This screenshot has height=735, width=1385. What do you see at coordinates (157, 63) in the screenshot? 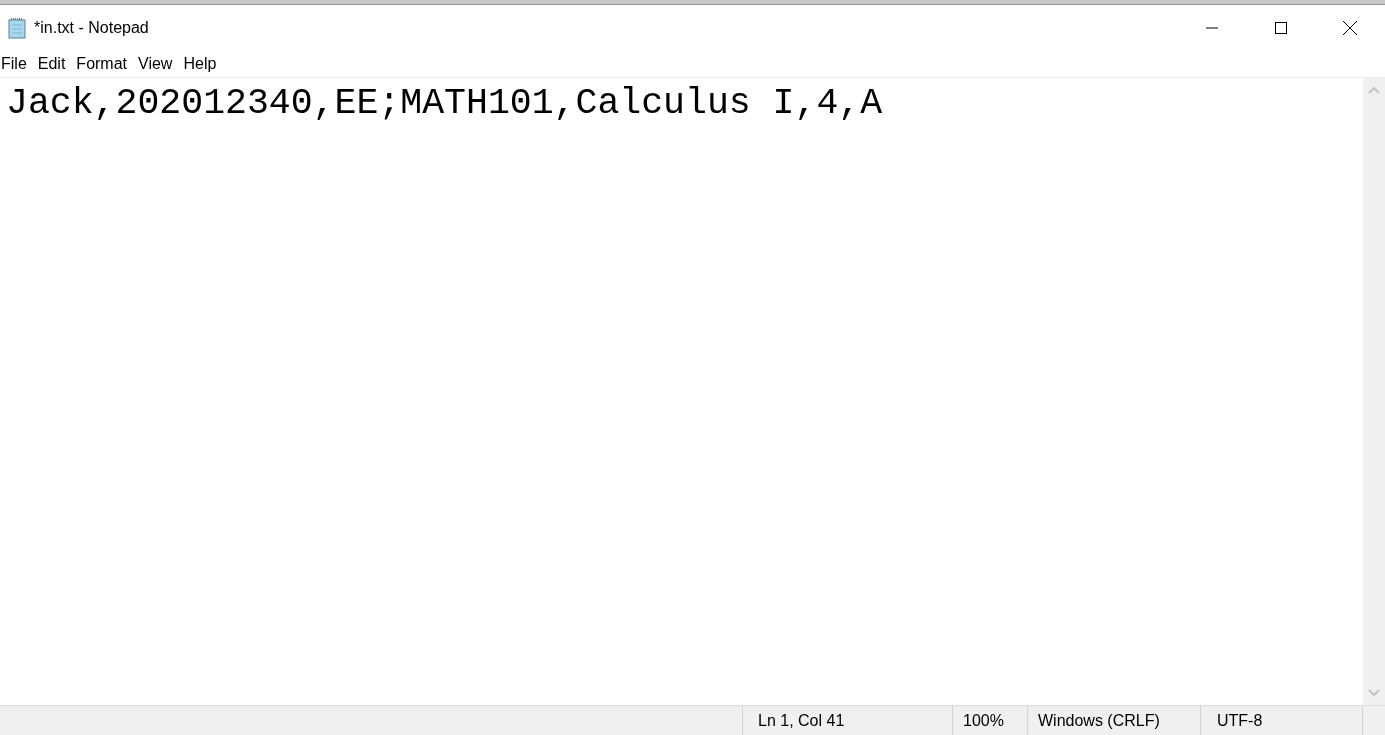
I see `menu-item: View` at bounding box center [157, 63].